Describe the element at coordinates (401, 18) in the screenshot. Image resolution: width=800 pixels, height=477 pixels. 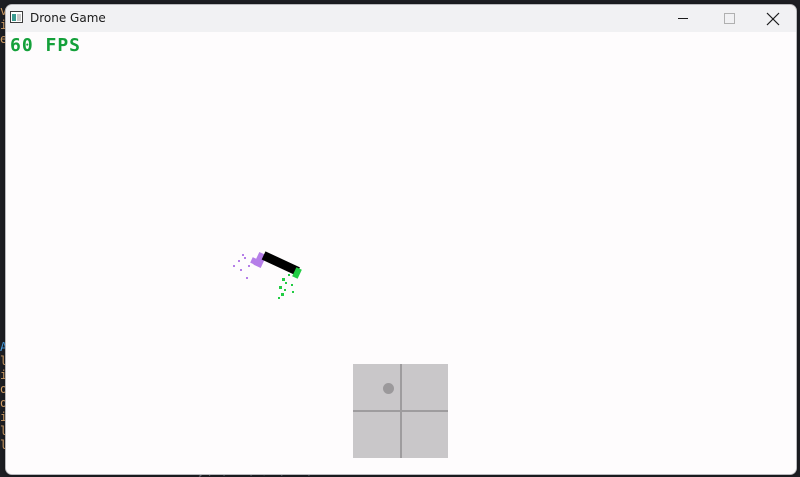
I see `title-bar: Drone Game` at that location.